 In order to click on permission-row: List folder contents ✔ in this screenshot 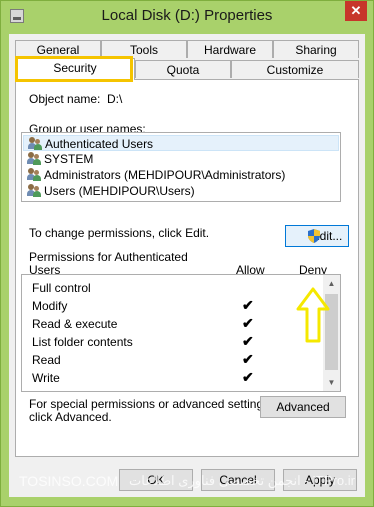, I will do `click(143, 342)`.